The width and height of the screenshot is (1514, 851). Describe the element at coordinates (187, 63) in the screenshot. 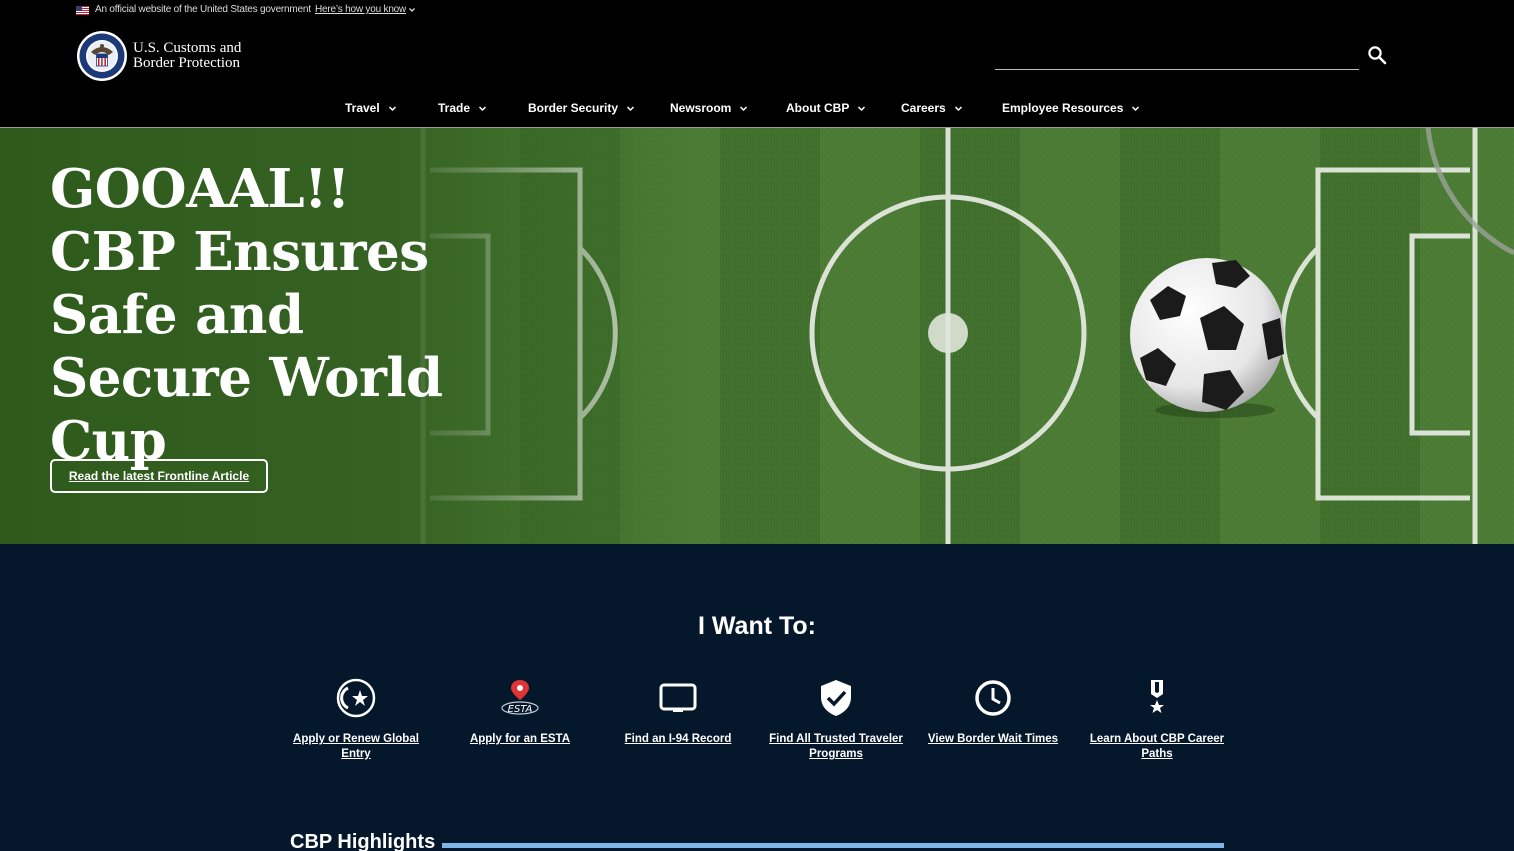

I see `logo-line-2: Border Protection` at that location.